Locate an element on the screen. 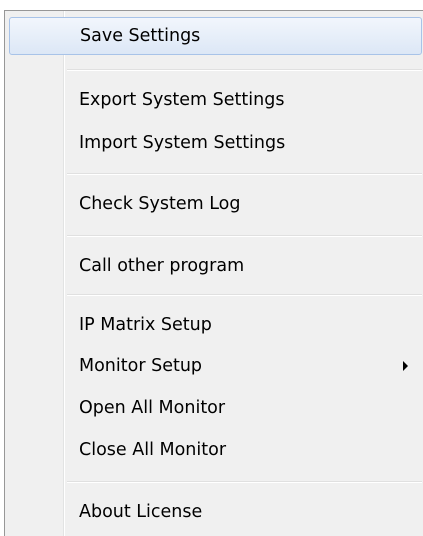 The image size is (423, 536). menu-item-check-system-log: Check System Log is located at coordinates (215, 204).